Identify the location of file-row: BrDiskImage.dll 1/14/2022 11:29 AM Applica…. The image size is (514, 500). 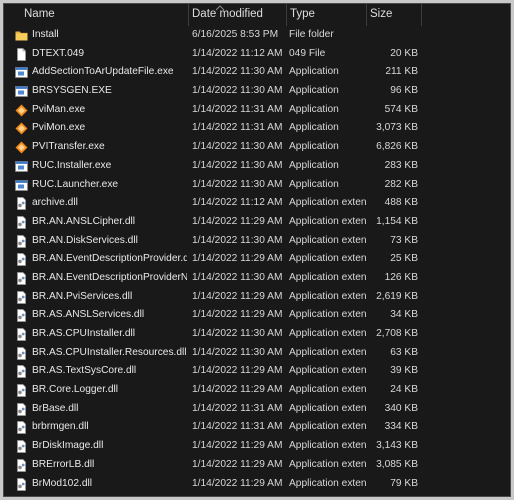
(257, 446).